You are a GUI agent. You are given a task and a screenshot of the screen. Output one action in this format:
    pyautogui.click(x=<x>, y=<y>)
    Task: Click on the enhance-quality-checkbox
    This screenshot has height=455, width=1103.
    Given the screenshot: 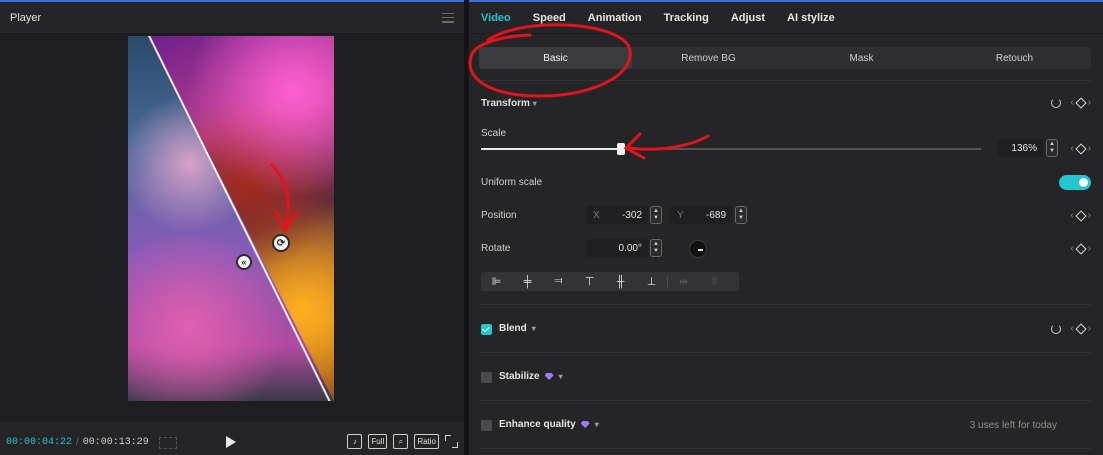 What is the action you would take?
    pyautogui.click(x=486, y=425)
    